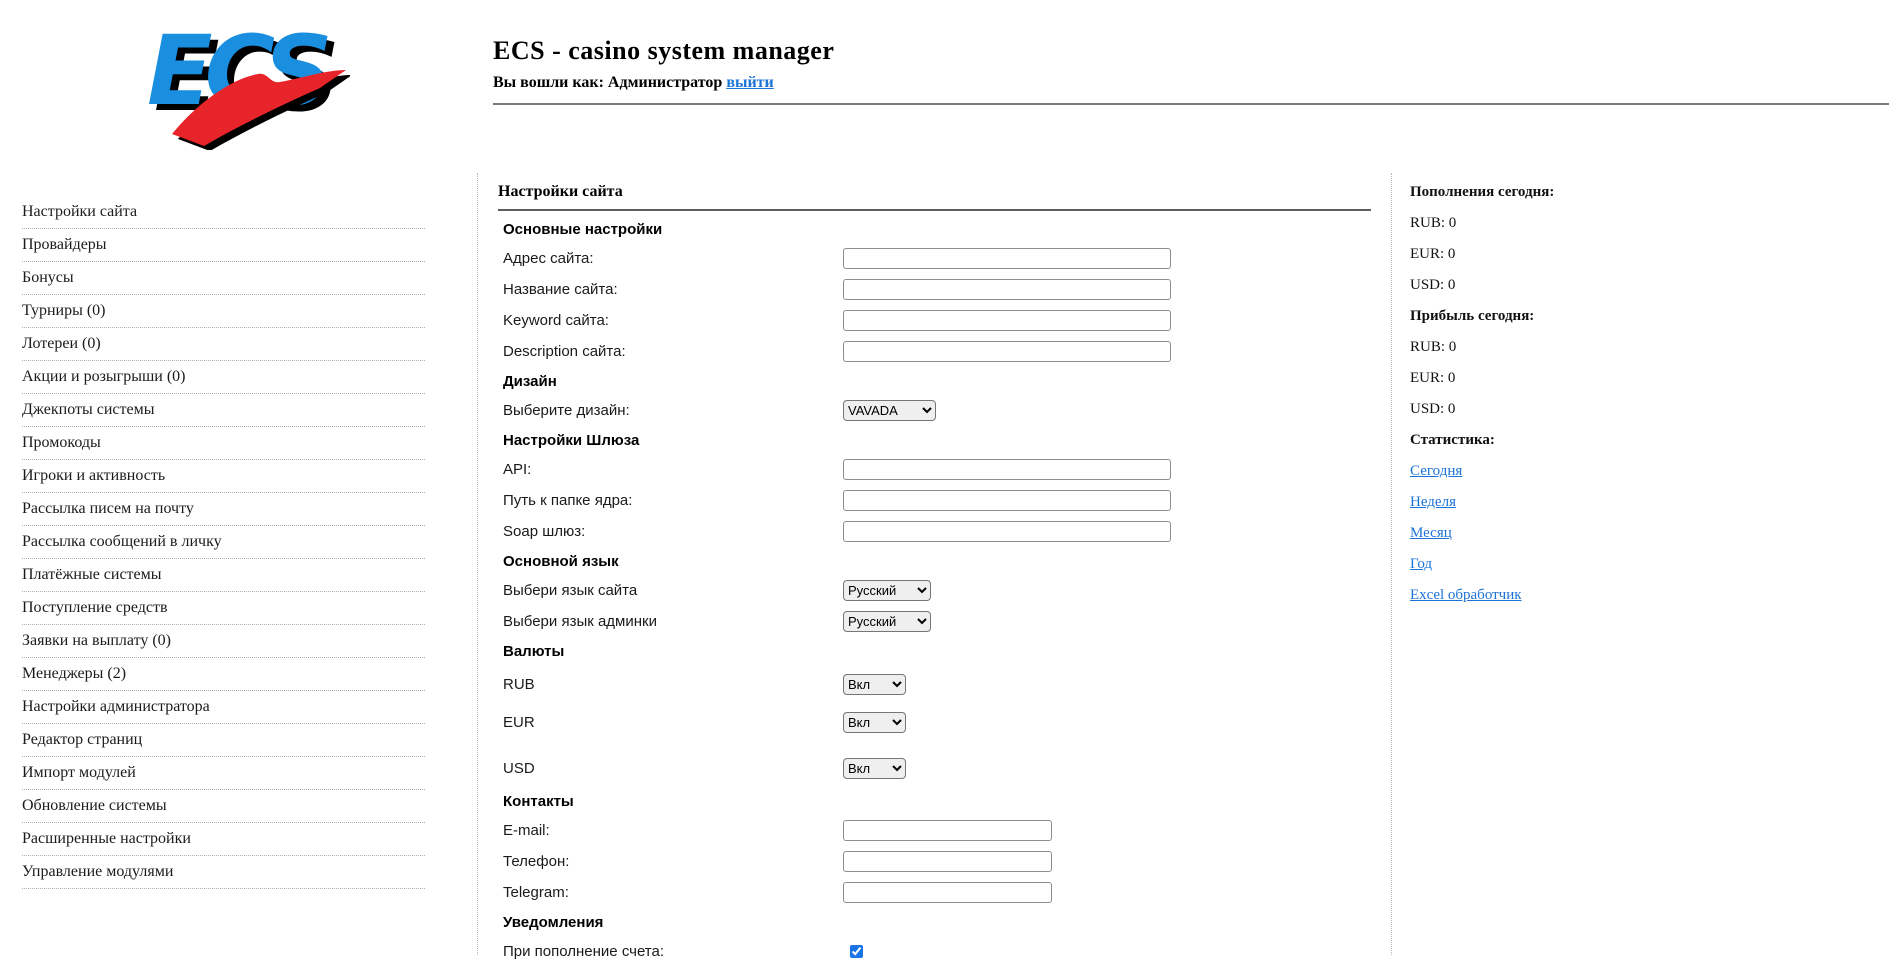 This screenshot has height=967, width=1903. What do you see at coordinates (223, 773) in the screenshot?
I see `sidebar-item-17: Импорт модулей` at bounding box center [223, 773].